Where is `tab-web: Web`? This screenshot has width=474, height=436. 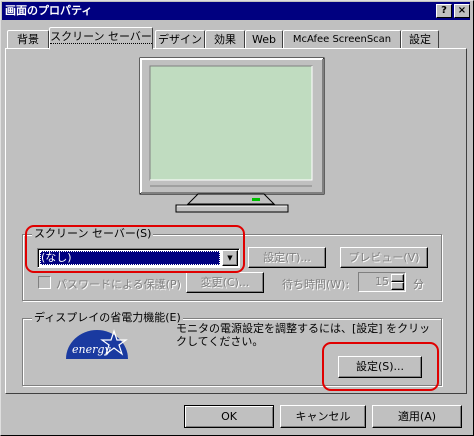
tab-web: Web is located at coordinates (264, 39).